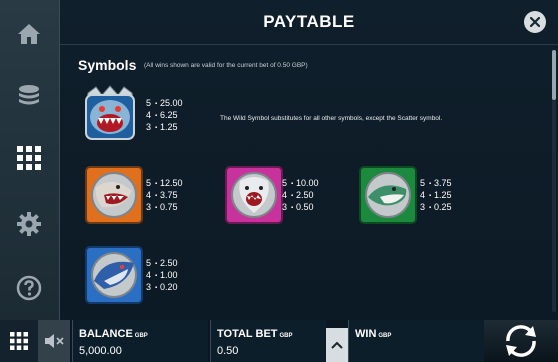  I want to click on blue-shark-symbol, so click(114, 275).